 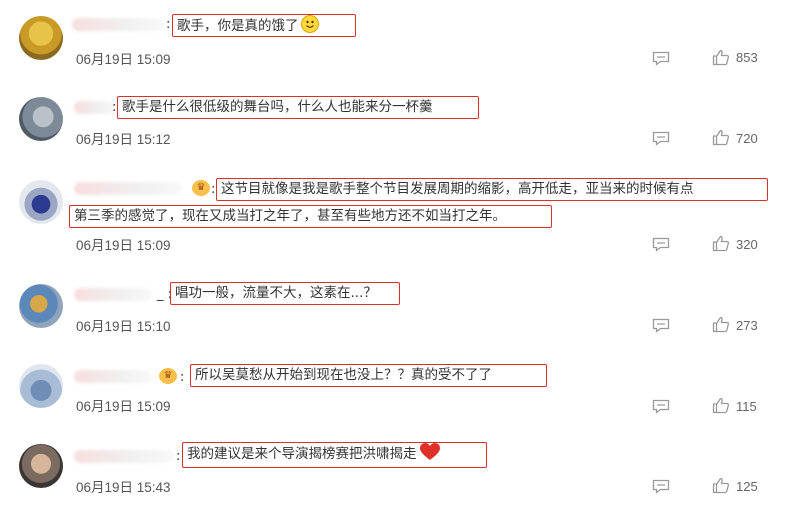 I want to click on heart-emoji, so click(x=429, y=451).